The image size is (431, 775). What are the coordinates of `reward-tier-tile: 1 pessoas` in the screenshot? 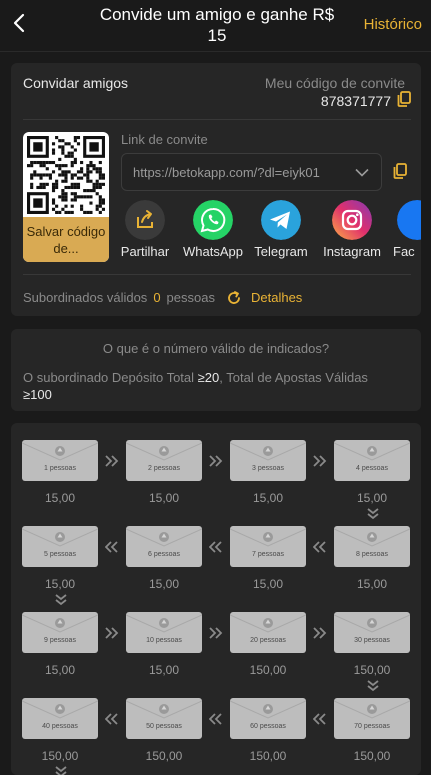 It's located at (60, 460).